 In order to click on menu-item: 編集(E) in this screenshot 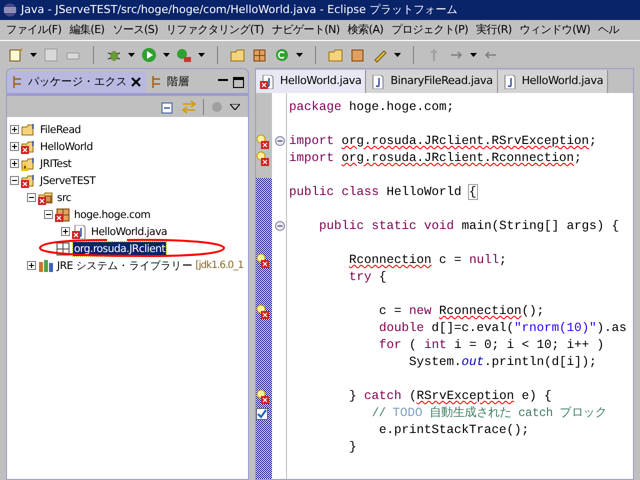, I will do `click(86, 30)`.